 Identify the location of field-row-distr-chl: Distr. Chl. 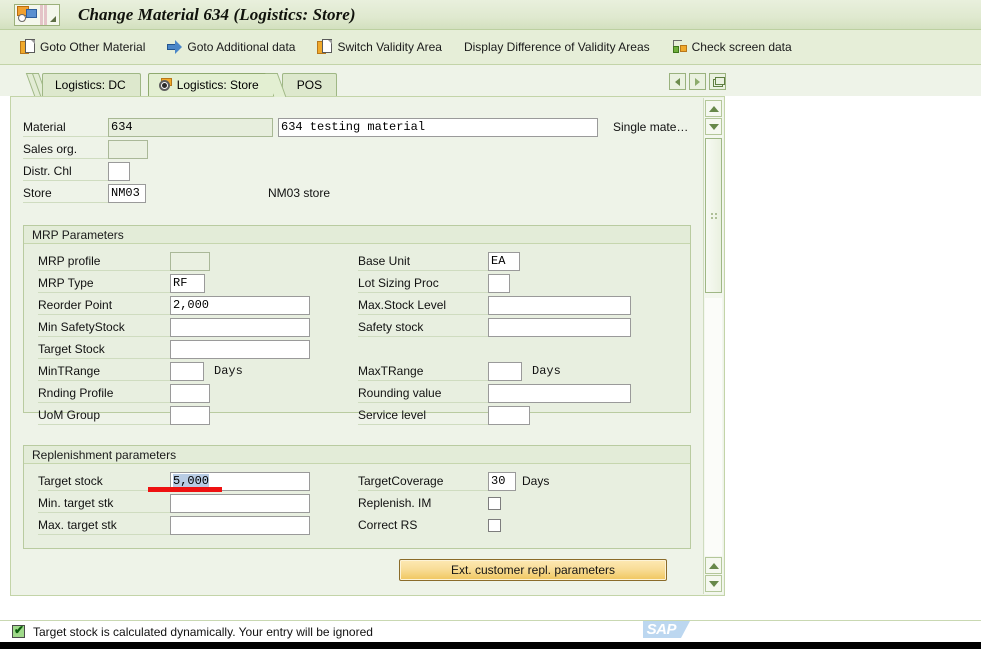
(76, 171).